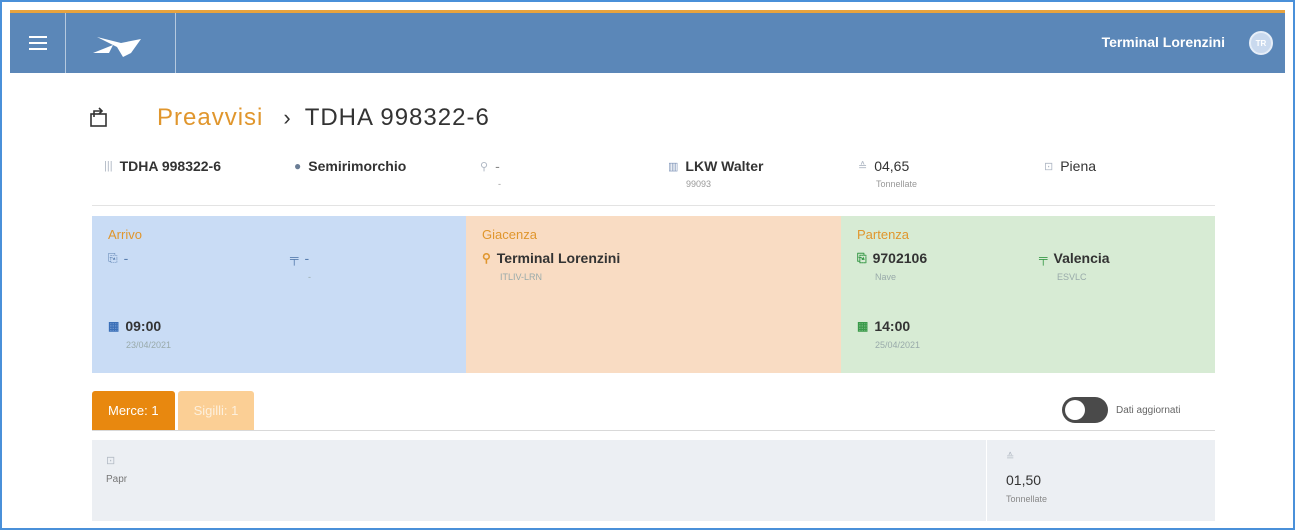 This screenshot has width=1295, height=530. Describe the element at coordinates (1070, 166) in the screenshot. I see `load-status: ⊡ Piena` at that location.